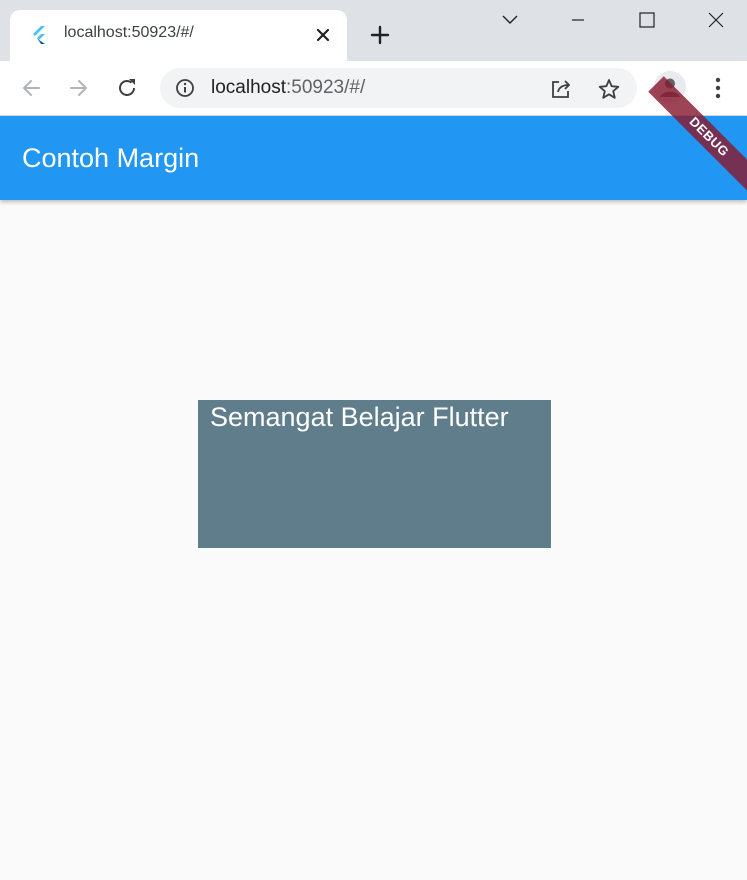 The height and width of the screenshot is (880, 747). I want to click on arrow-left-icon, so click(31, 88).